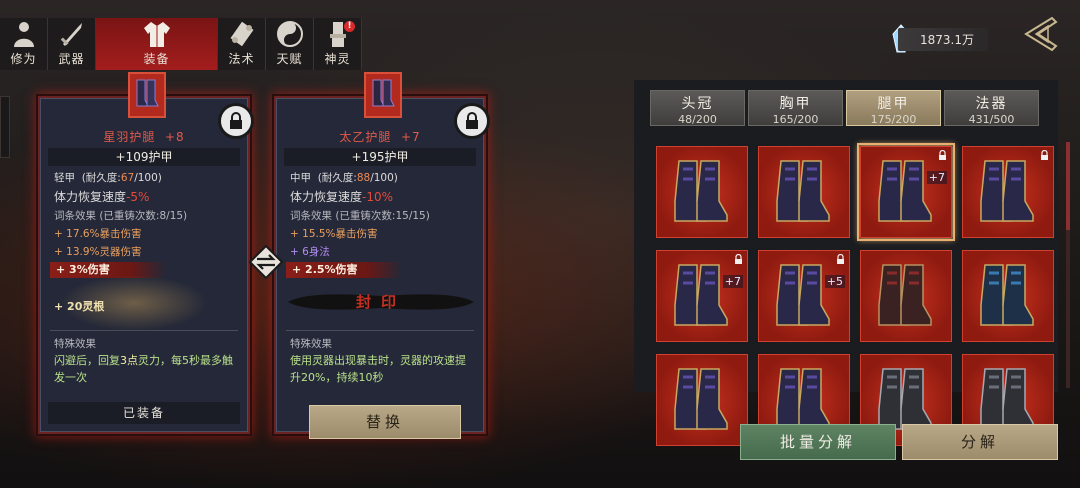 Image resolution: width=1080 pixels, height=488 pixels. I want to click on scrollbar-thumb, so click(1068, 186).